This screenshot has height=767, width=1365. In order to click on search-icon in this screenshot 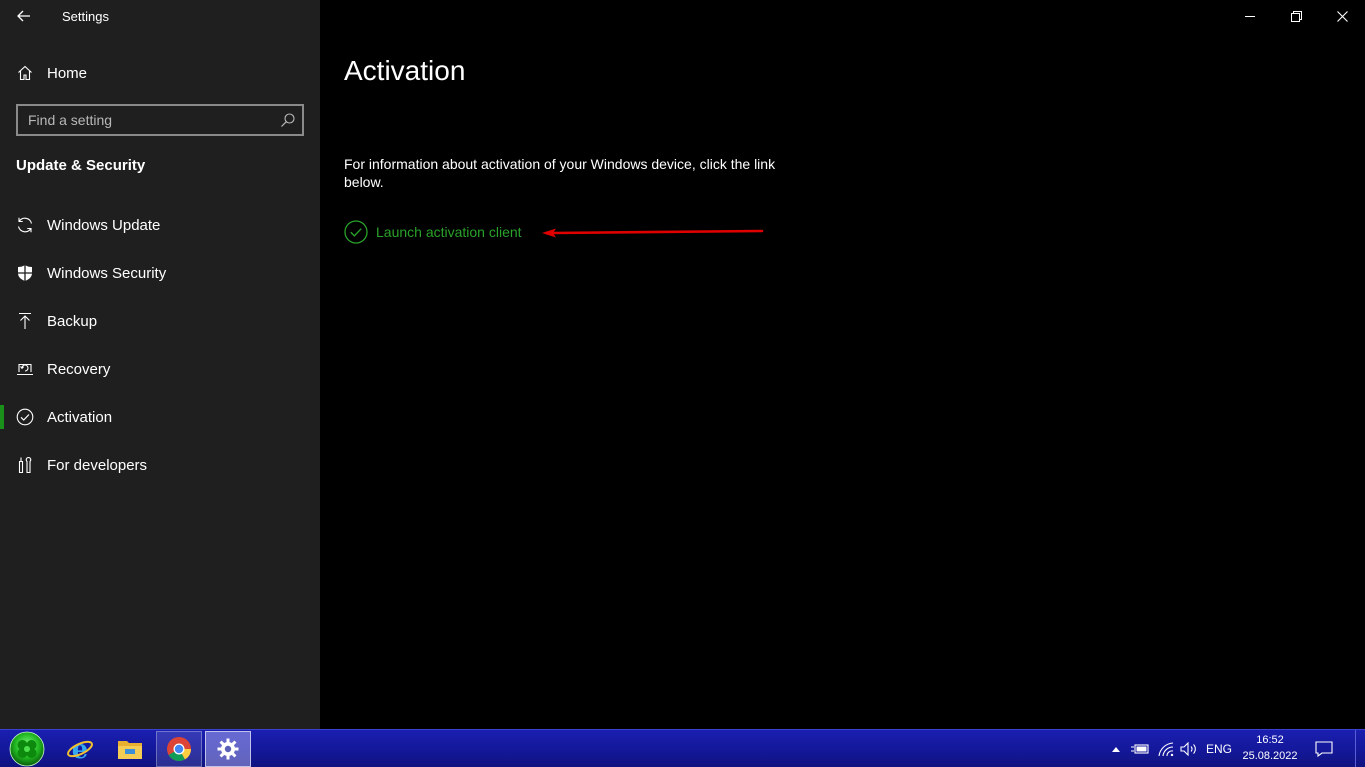, I will do `click(288, 120)`.